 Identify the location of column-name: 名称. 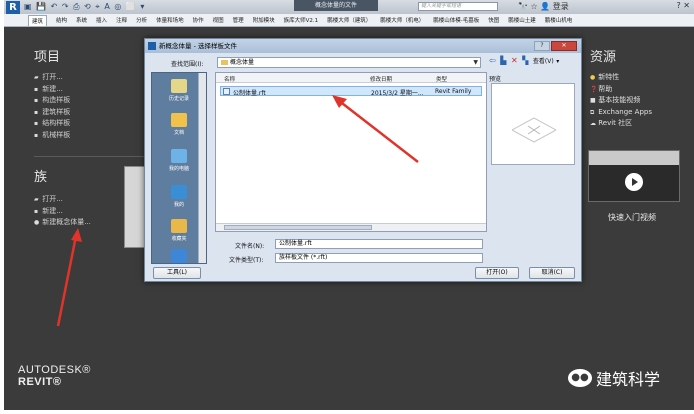
(229, 79).